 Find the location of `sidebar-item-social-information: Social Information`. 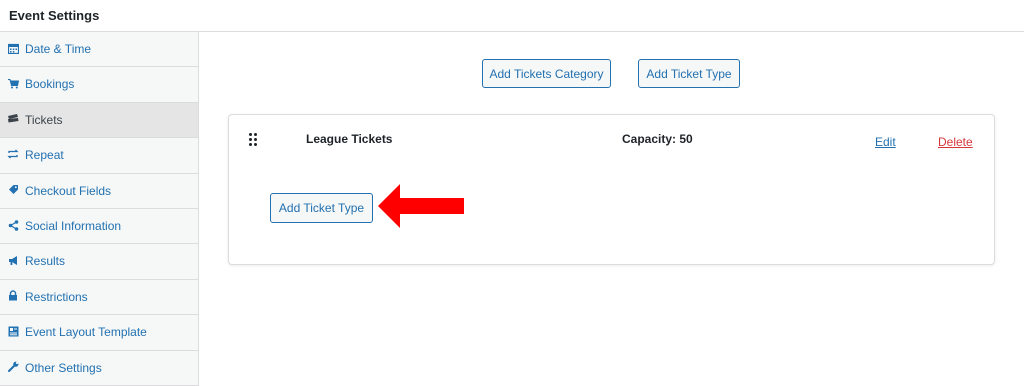

sidebar-item-social-information: Social Information is located at coordinates (99, 227).